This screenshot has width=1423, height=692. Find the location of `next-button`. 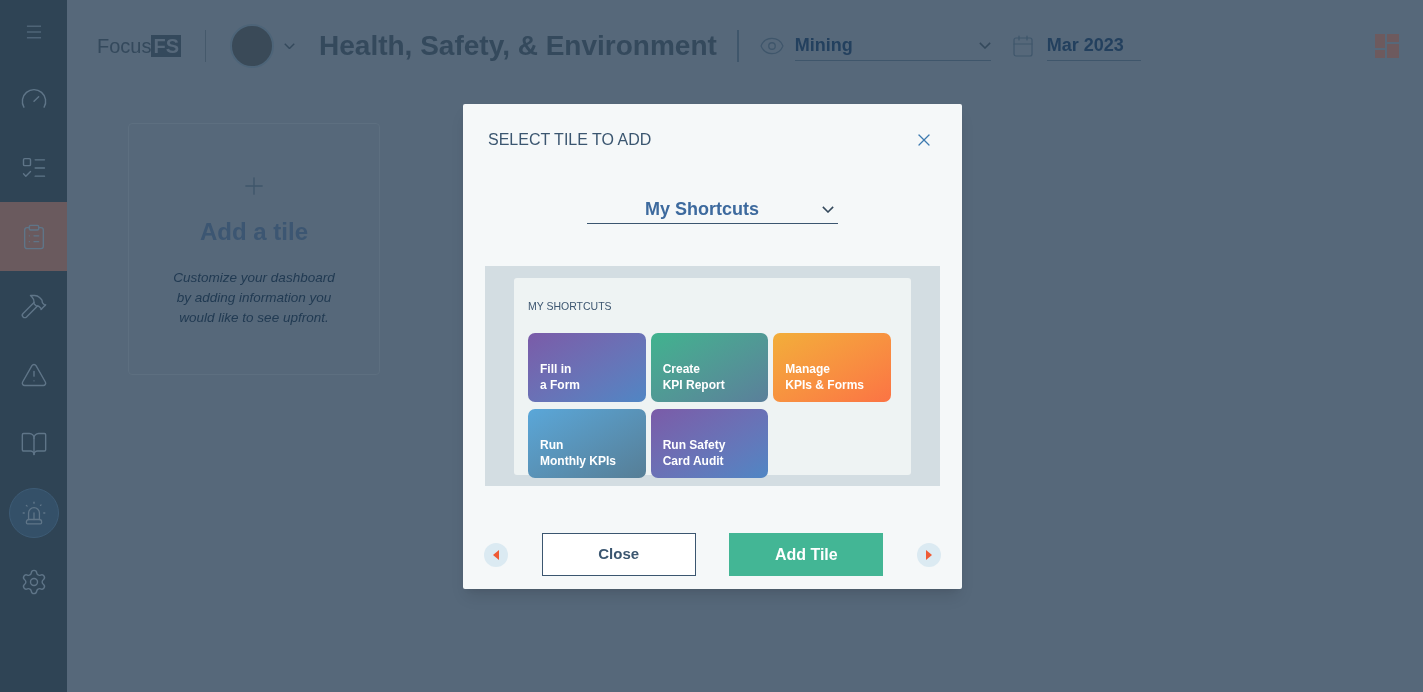

next-button is located at coordinates (928, 554).